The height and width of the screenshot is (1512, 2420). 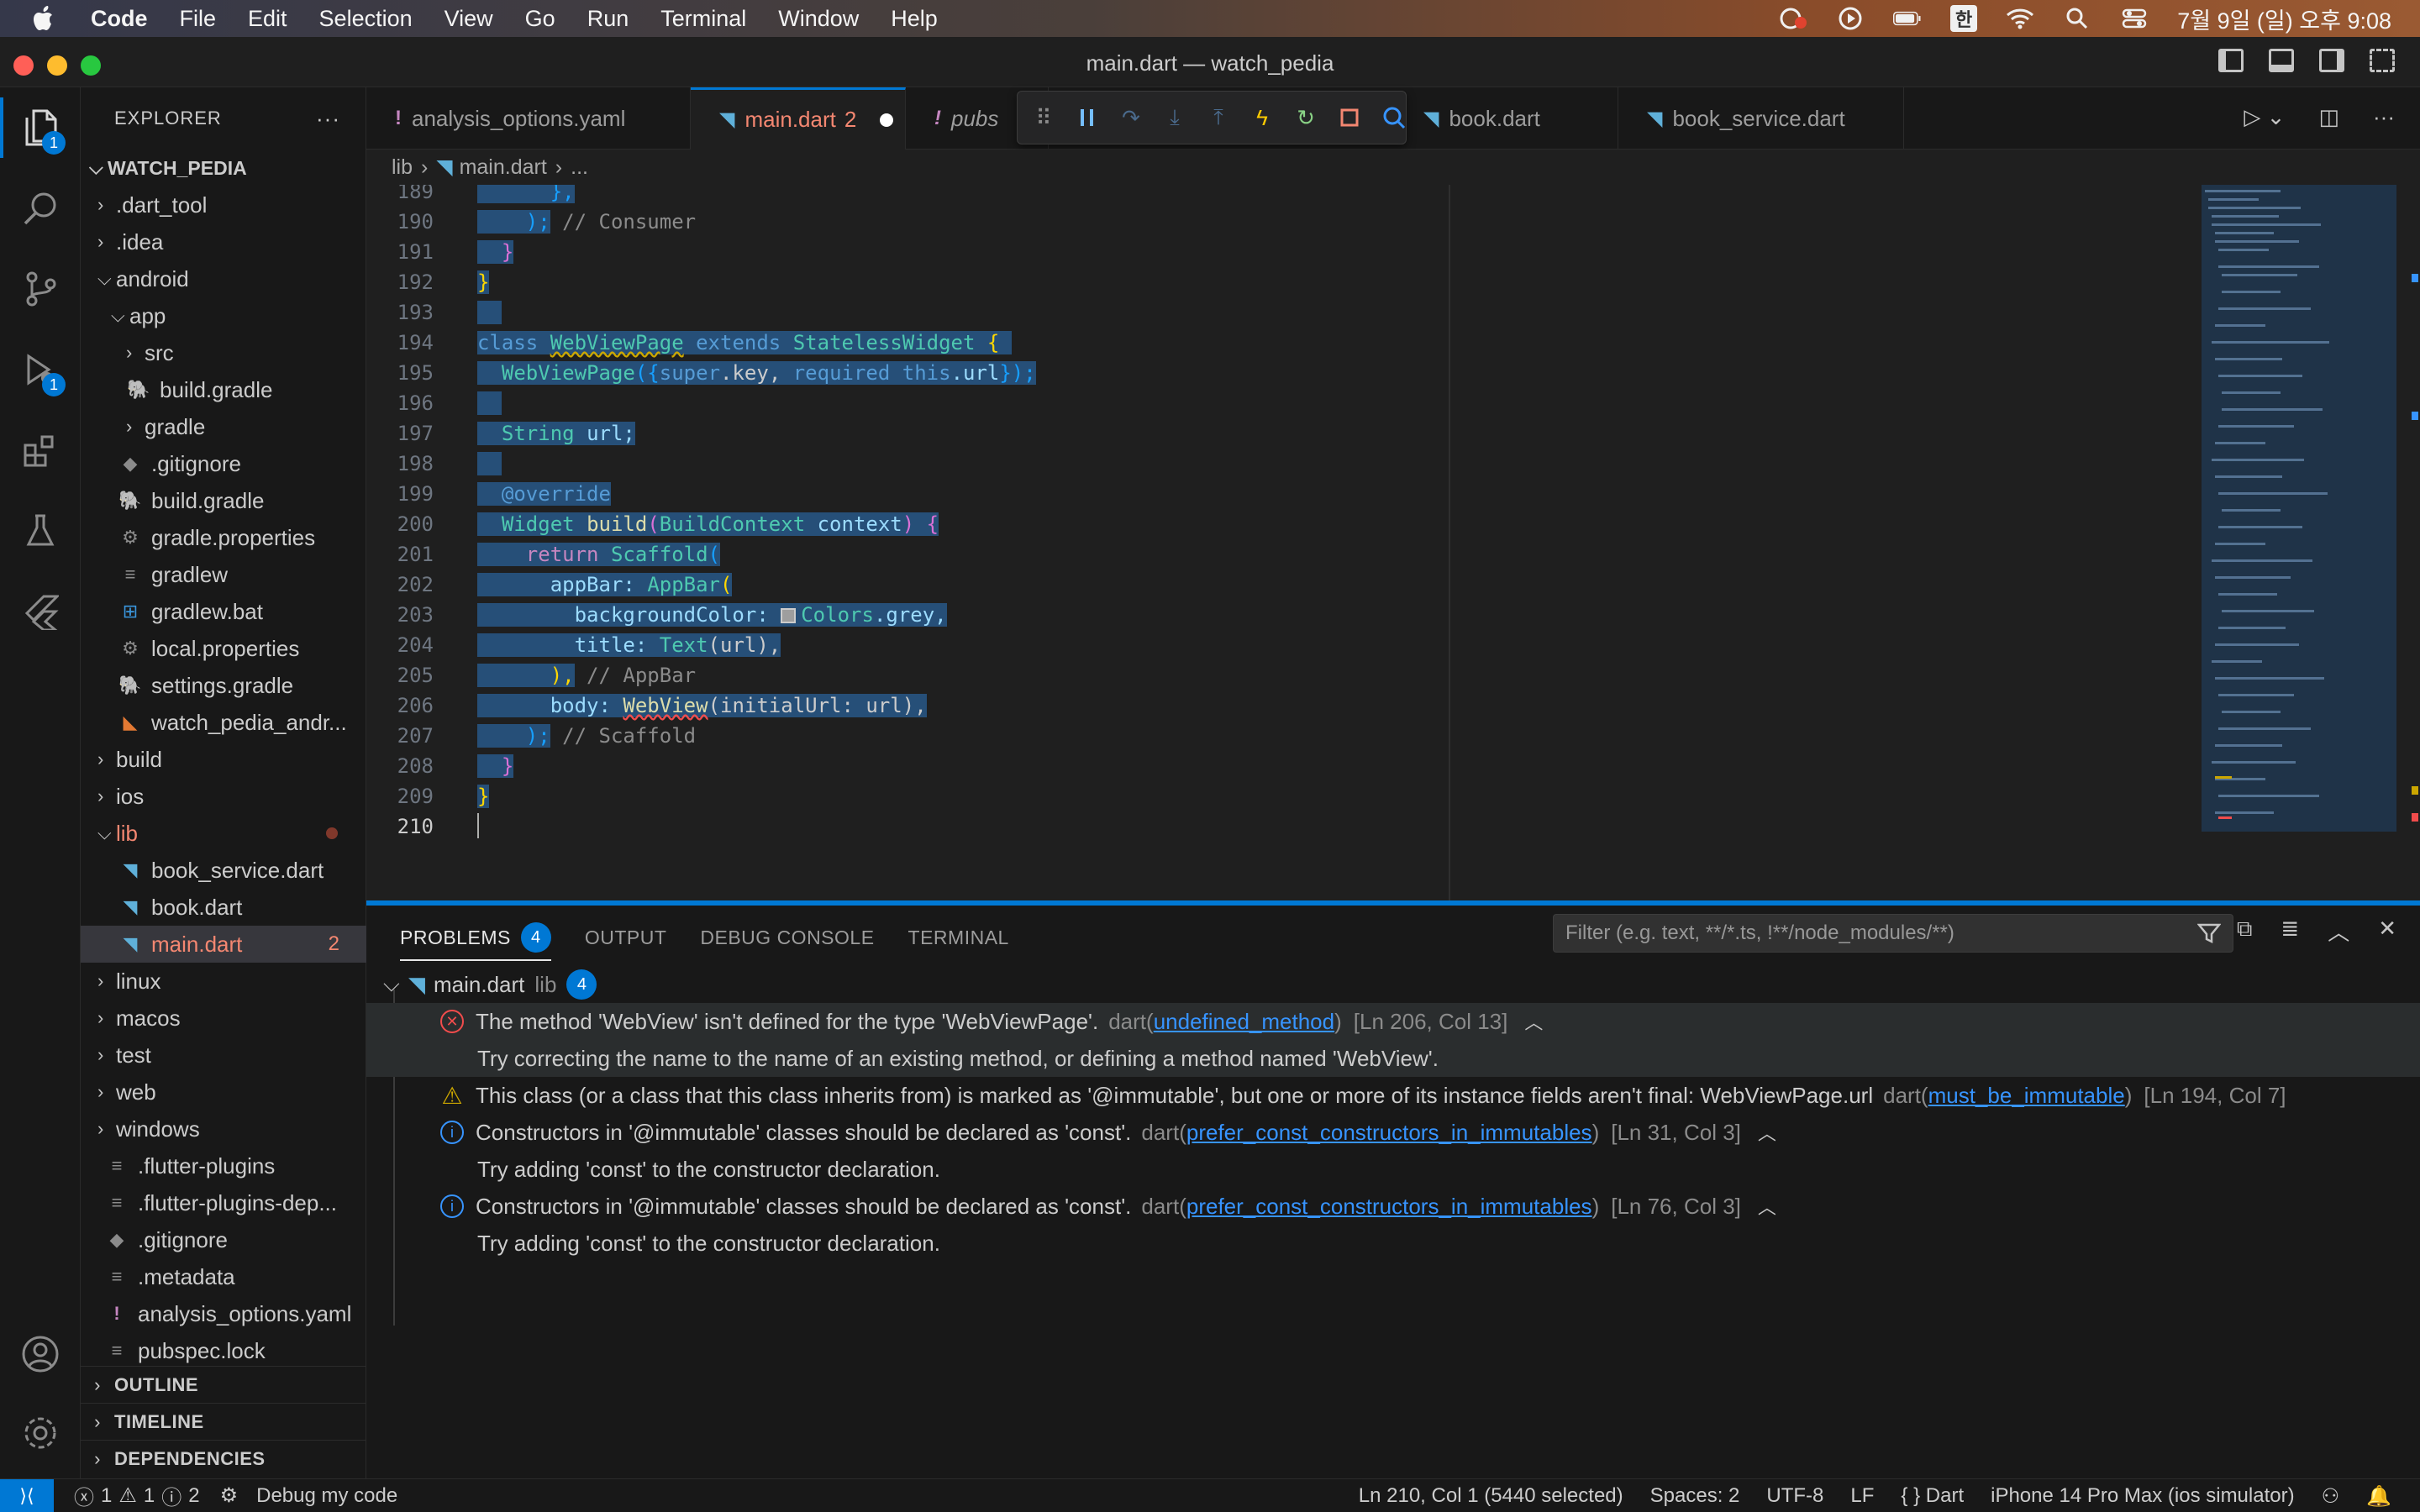 What do you see at coordinates (224, 1384) in the screenshot?
I see `outline-section: › OUTLINE` at bounding box center [224, 1384].